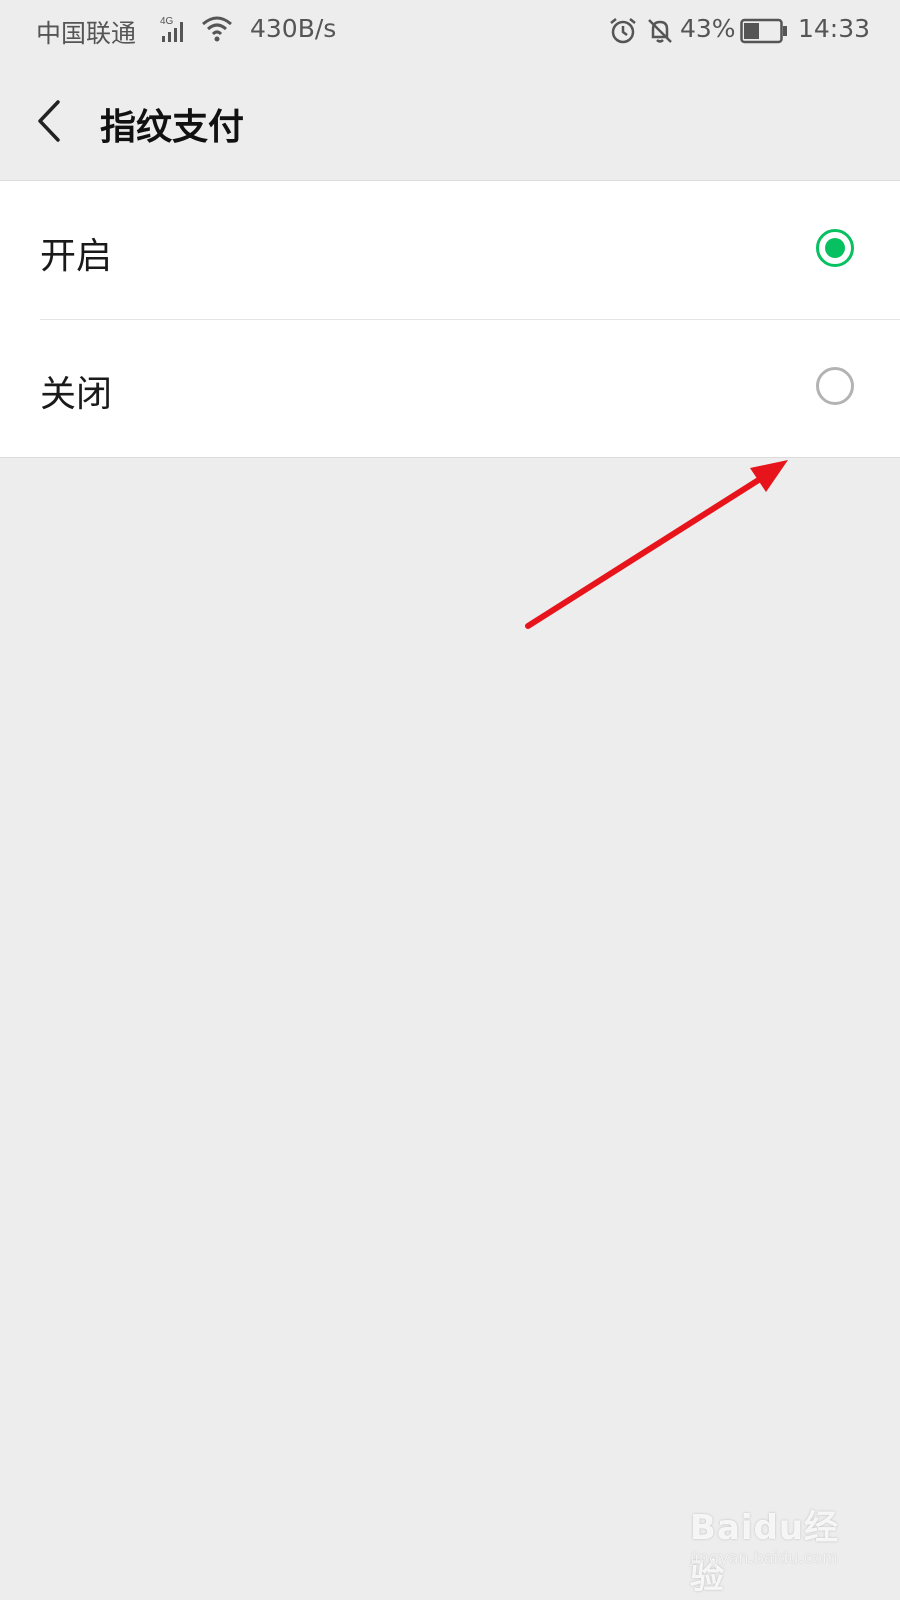 Image resolution: width=900 pixels, height=1600 pixels. Describe the element at coordinates (834, 28) in the screenshot. I see `clock-time: 14:33` at that location.